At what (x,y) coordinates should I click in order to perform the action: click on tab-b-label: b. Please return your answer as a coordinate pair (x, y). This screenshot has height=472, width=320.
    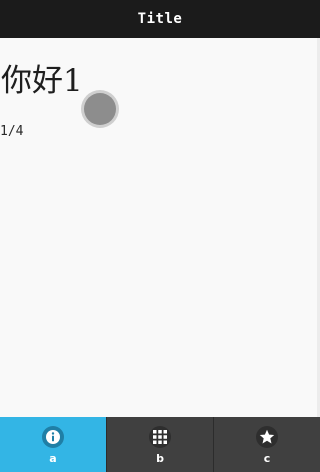
    Looking at the image, I should click on (160, 458).